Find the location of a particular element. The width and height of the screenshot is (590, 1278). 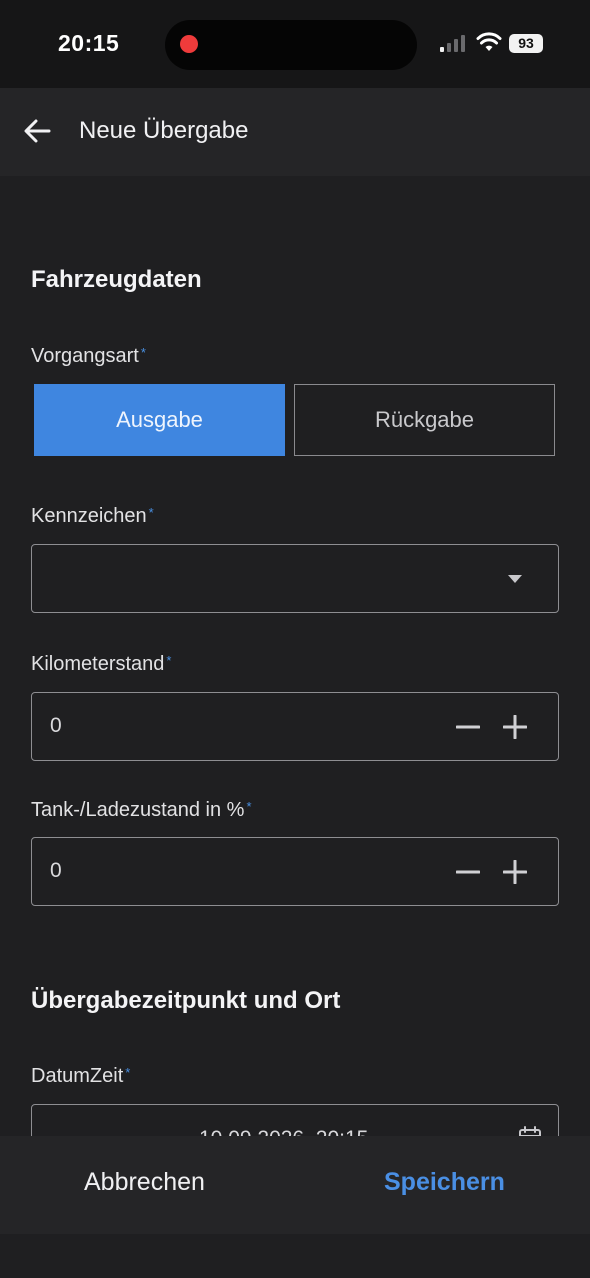

segment-ausgabe: Ausgabe is located at coordinates (159, 420).